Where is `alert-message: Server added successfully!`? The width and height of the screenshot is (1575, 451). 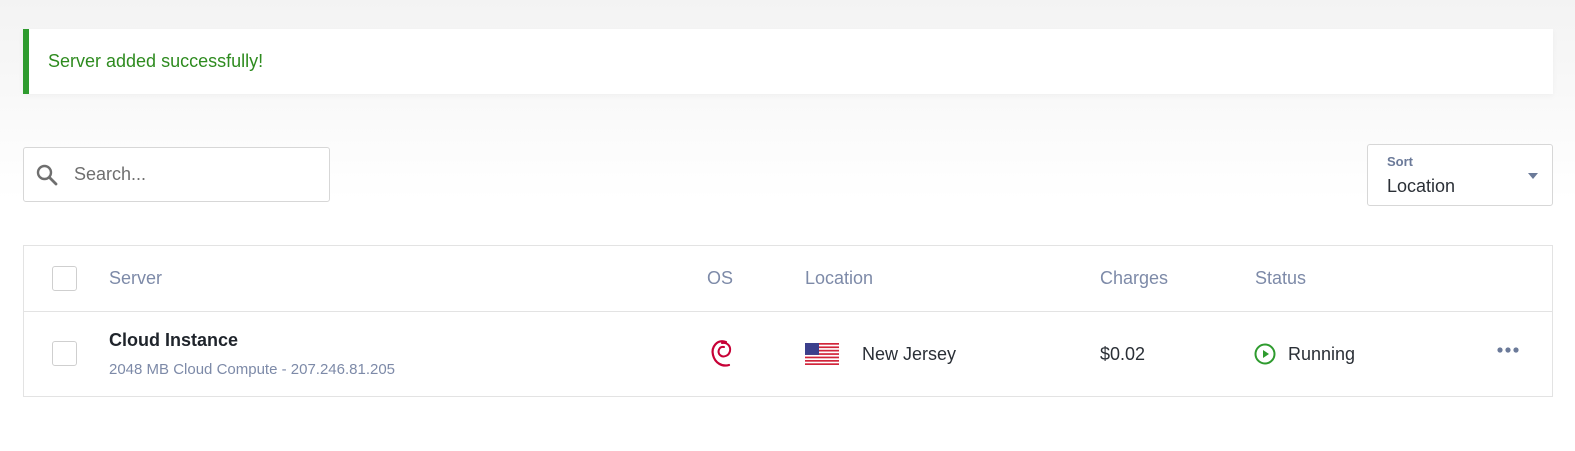 alert-message: Server added successfully! is located at coordinates (156, 61).